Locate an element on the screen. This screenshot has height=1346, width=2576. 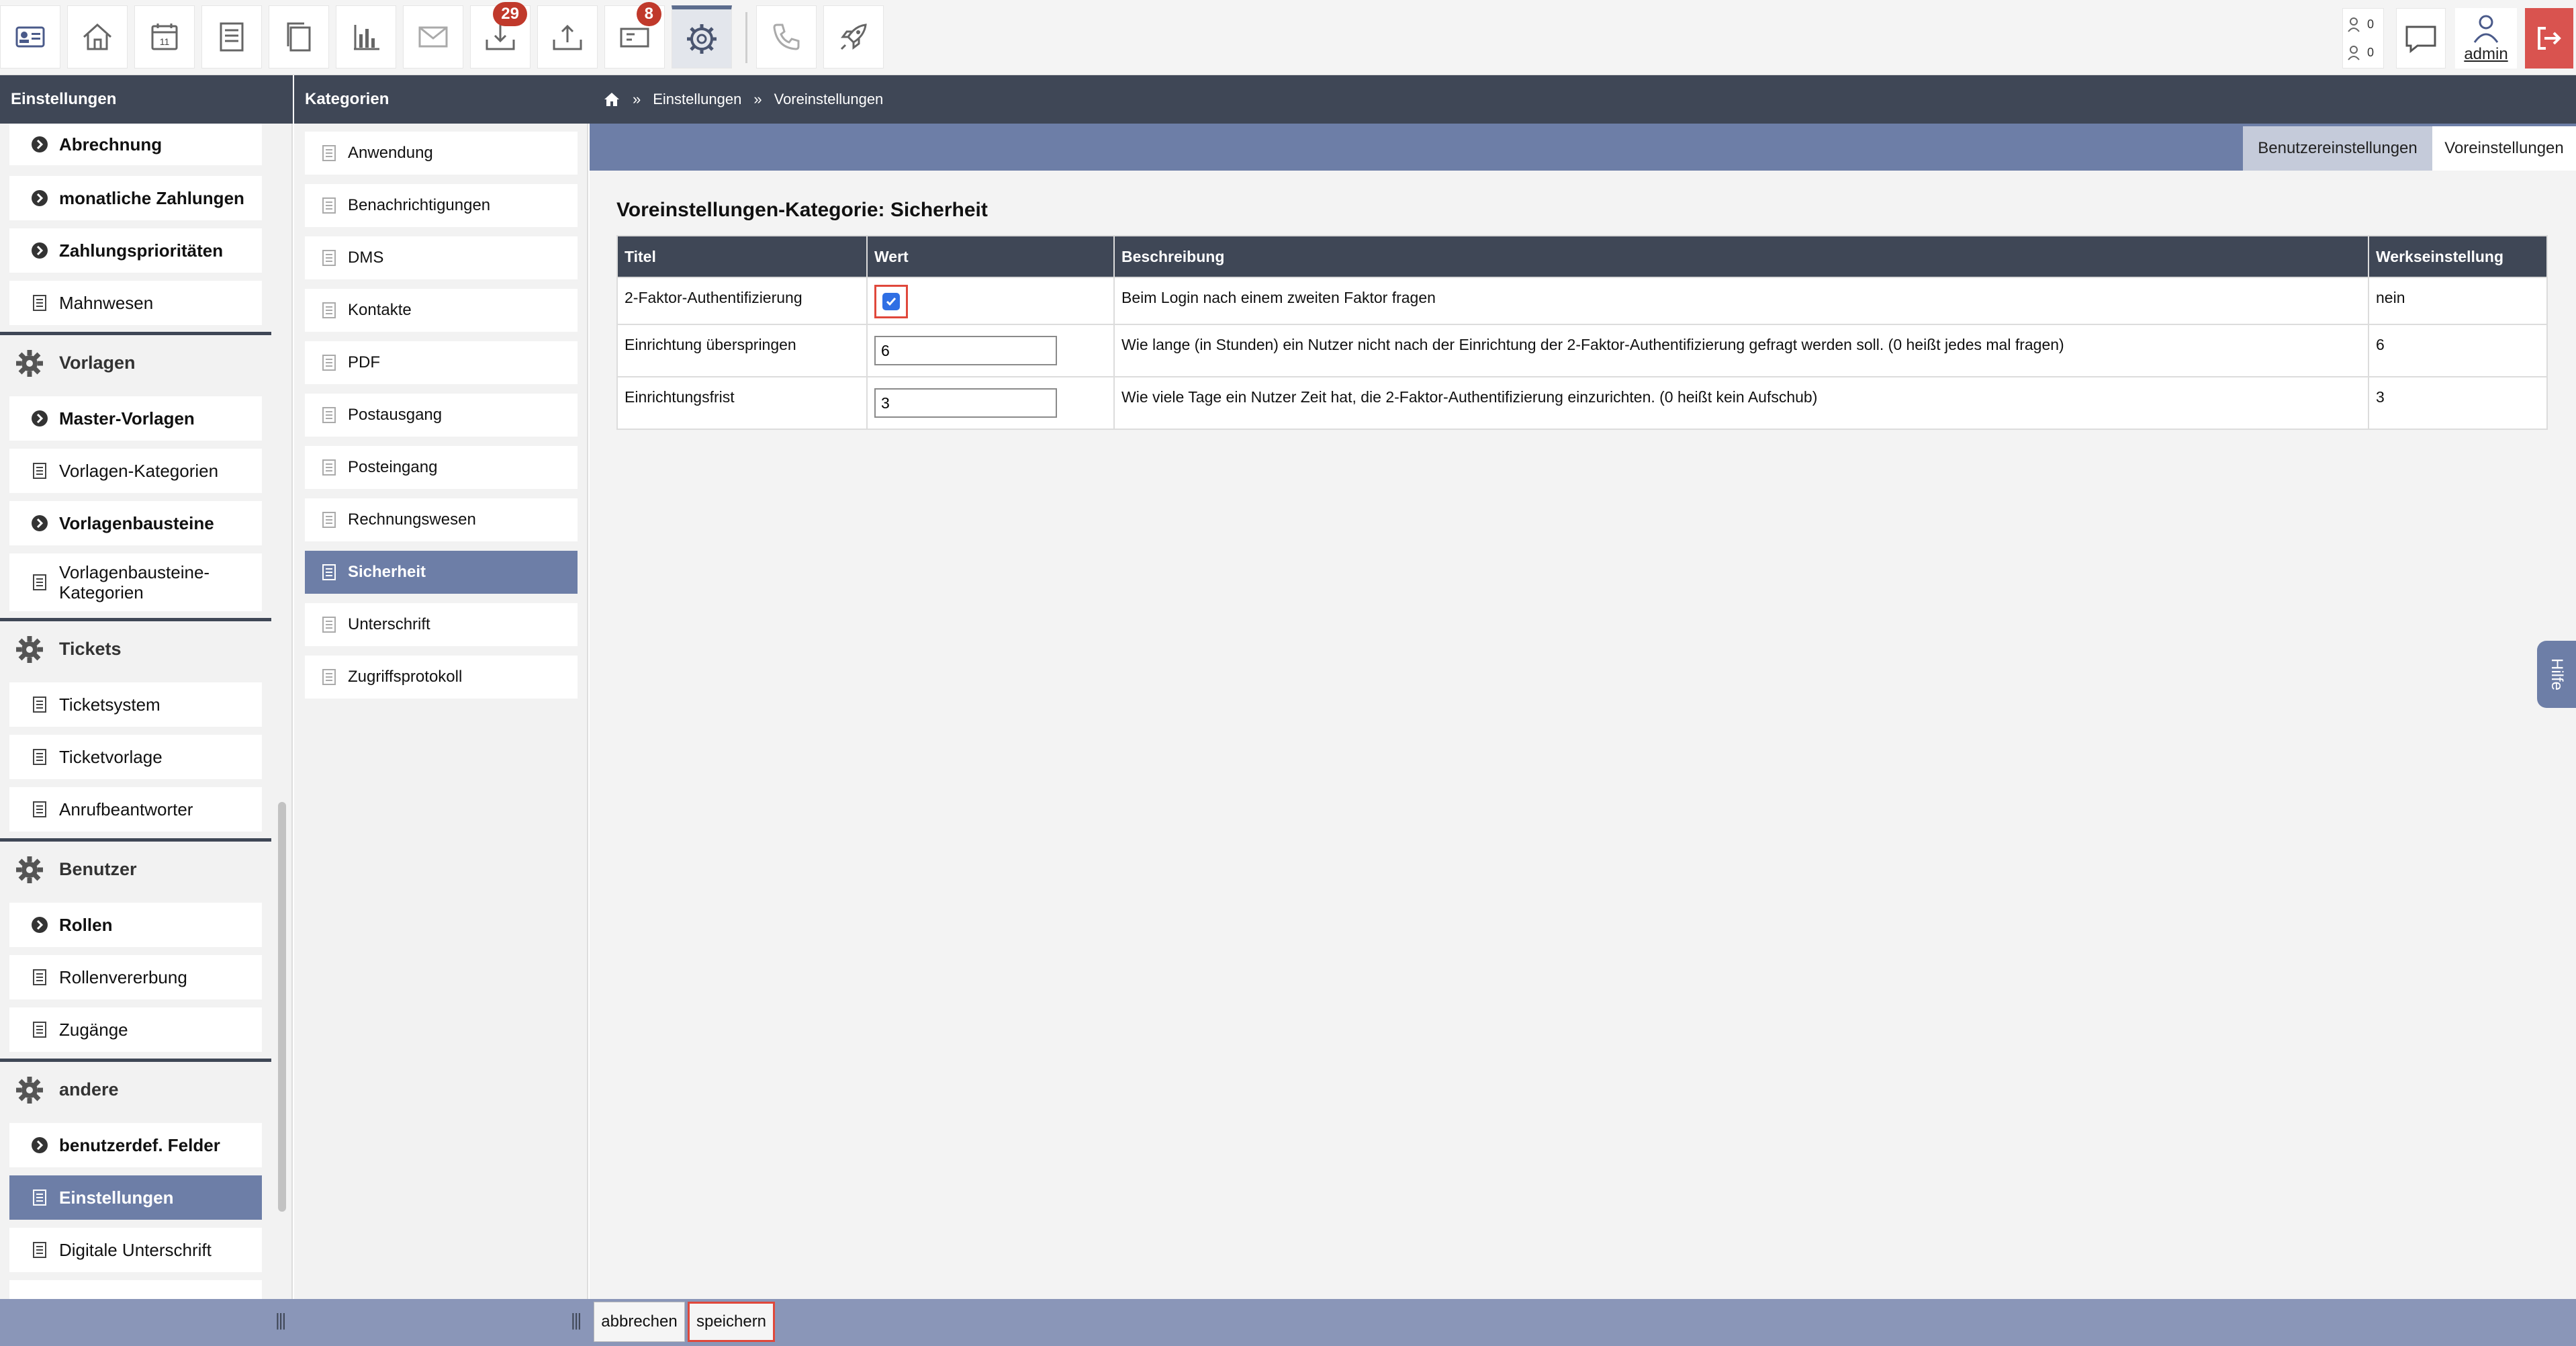
chat-bubble-icon is located at coordinates (2420, 40).